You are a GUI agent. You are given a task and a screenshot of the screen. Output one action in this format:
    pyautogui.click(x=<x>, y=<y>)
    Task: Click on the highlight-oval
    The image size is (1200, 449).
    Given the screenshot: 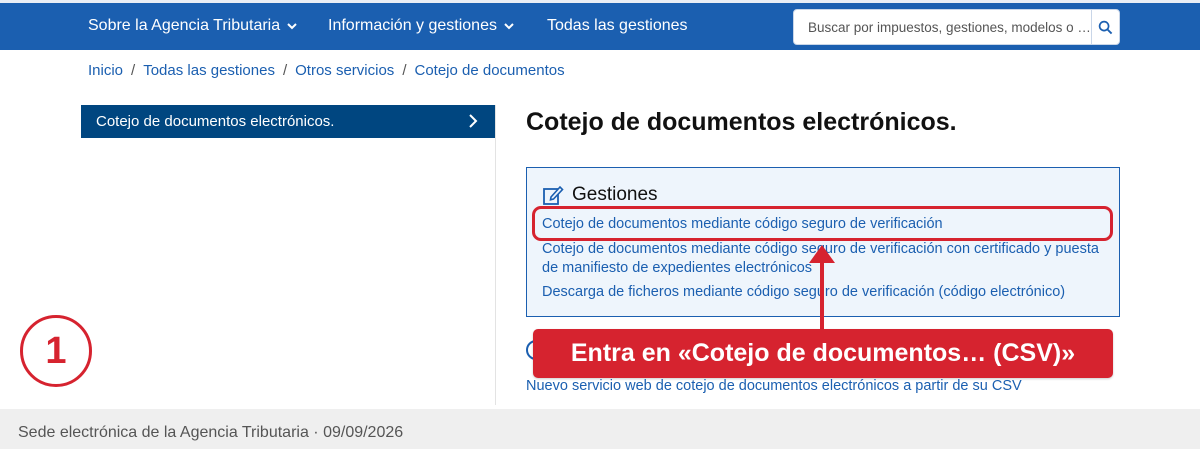 What is the action you would take?
    pyautogui.click(x=822, y=223)
    